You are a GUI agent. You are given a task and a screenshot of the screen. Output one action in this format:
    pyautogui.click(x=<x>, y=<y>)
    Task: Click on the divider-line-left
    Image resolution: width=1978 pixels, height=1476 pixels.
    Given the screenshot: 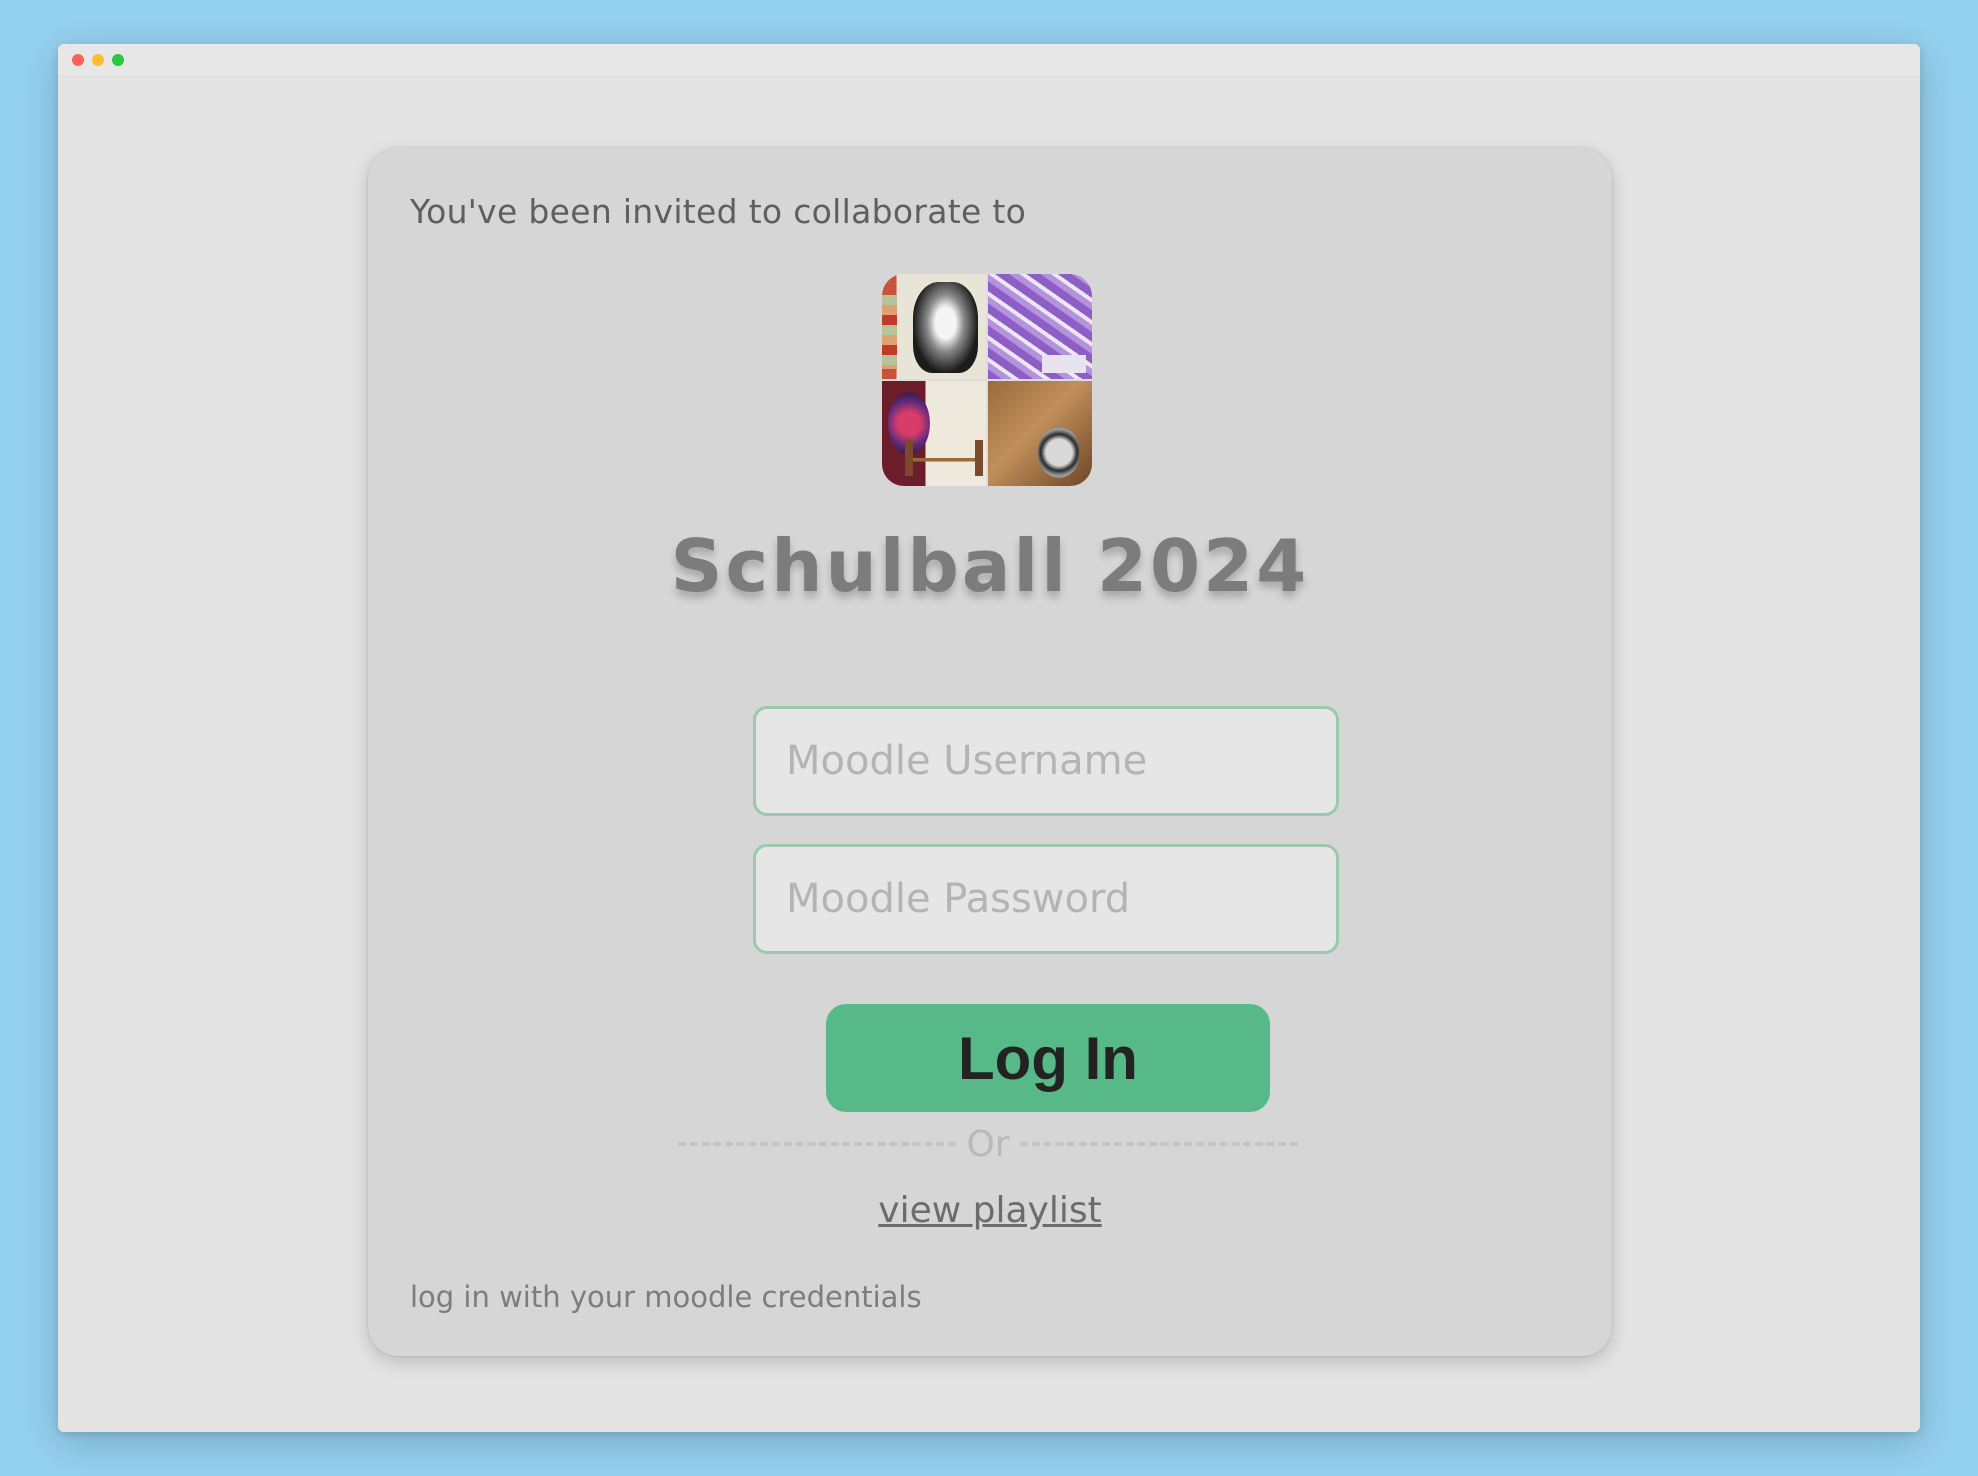 What is the action you would take?
    pyautogui.click(x=817, y=1144)
    